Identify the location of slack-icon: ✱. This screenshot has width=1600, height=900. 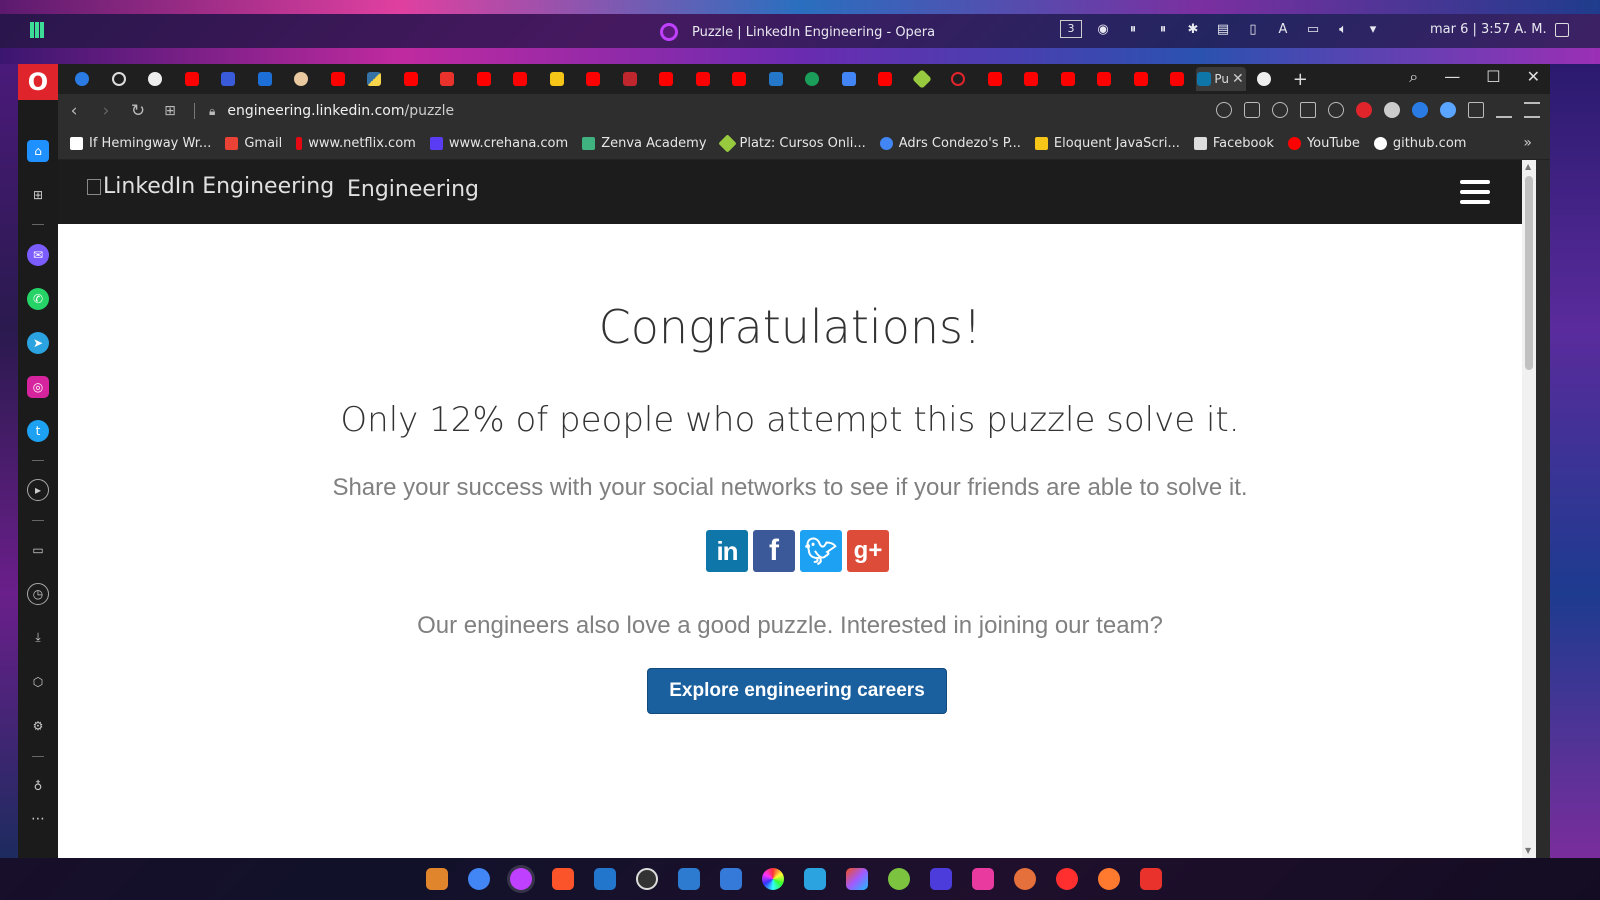
(1193, 29).